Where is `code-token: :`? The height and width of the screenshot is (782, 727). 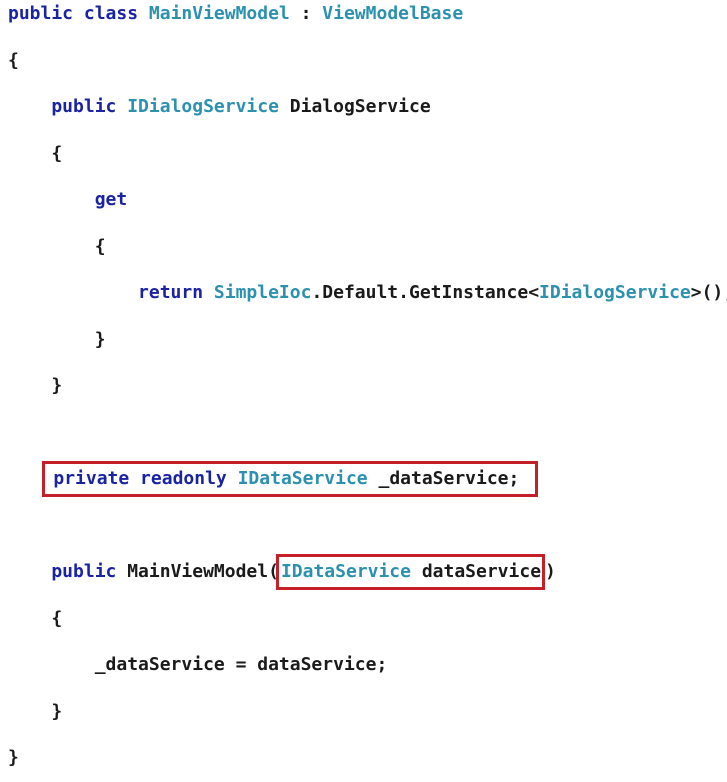
code-token: : is located at coordinates (306, 13).